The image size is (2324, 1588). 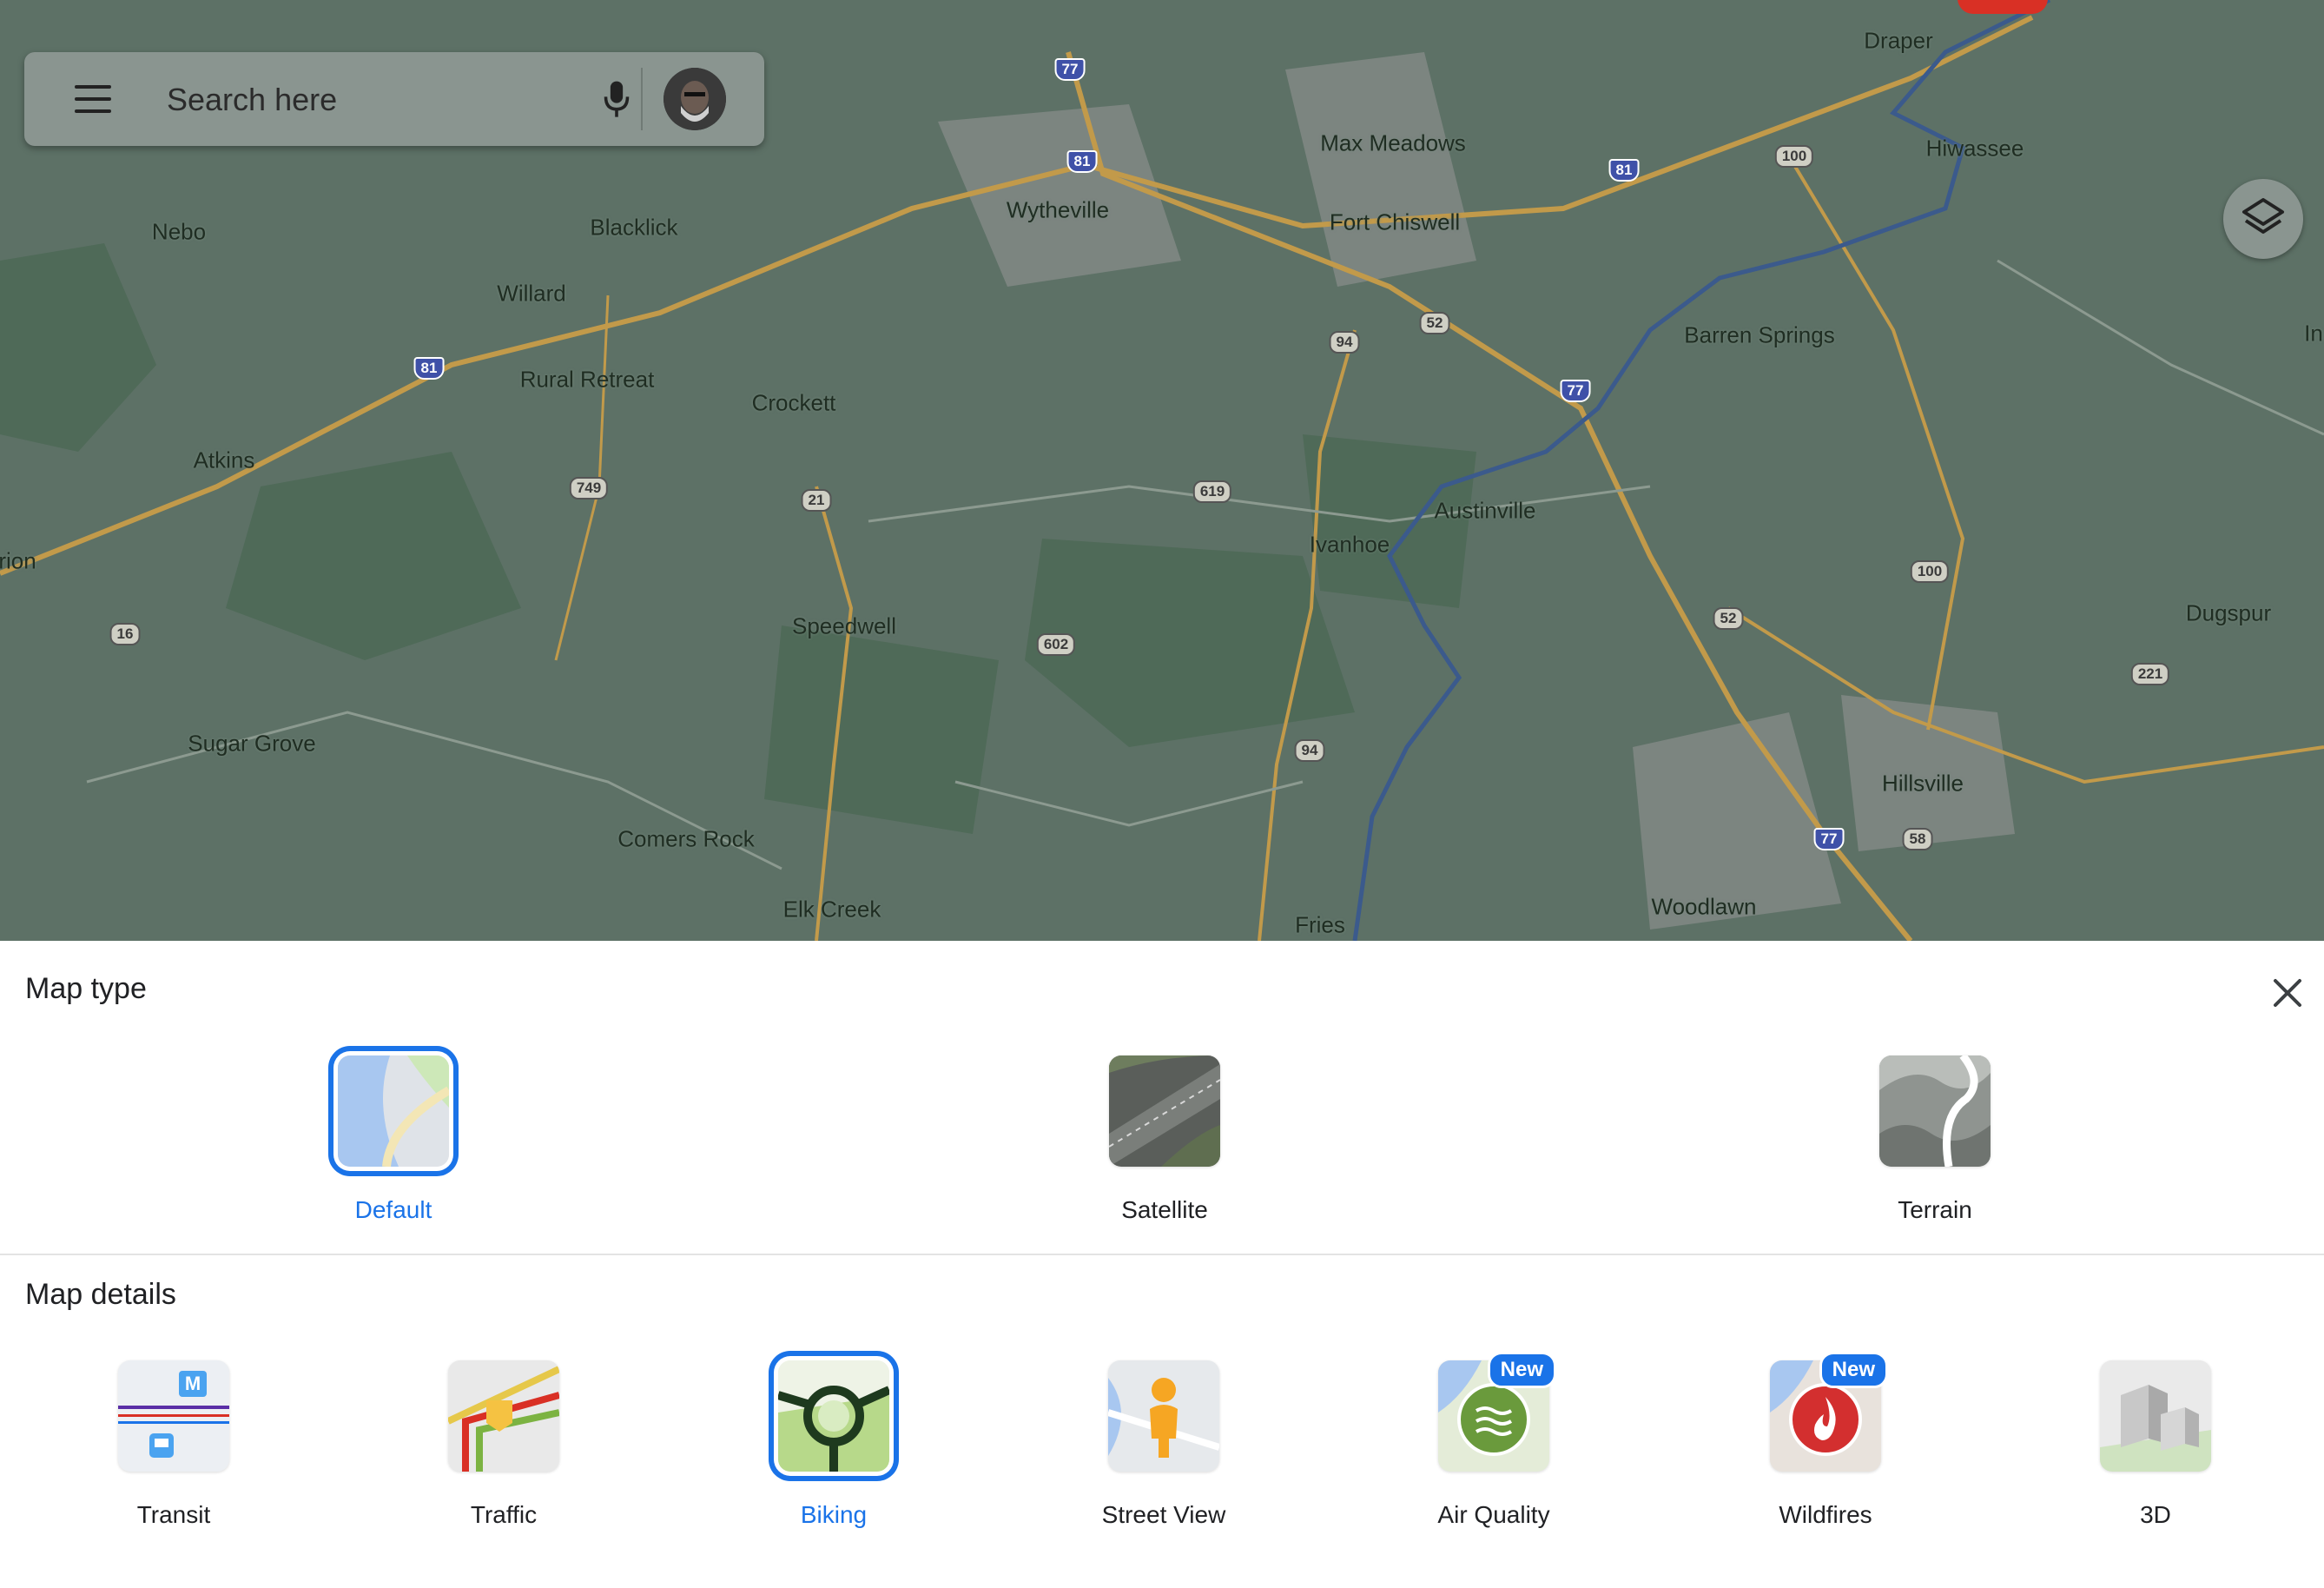 I want to click on map-type-satellite: Satellite, so click(x=1164, y=1139).